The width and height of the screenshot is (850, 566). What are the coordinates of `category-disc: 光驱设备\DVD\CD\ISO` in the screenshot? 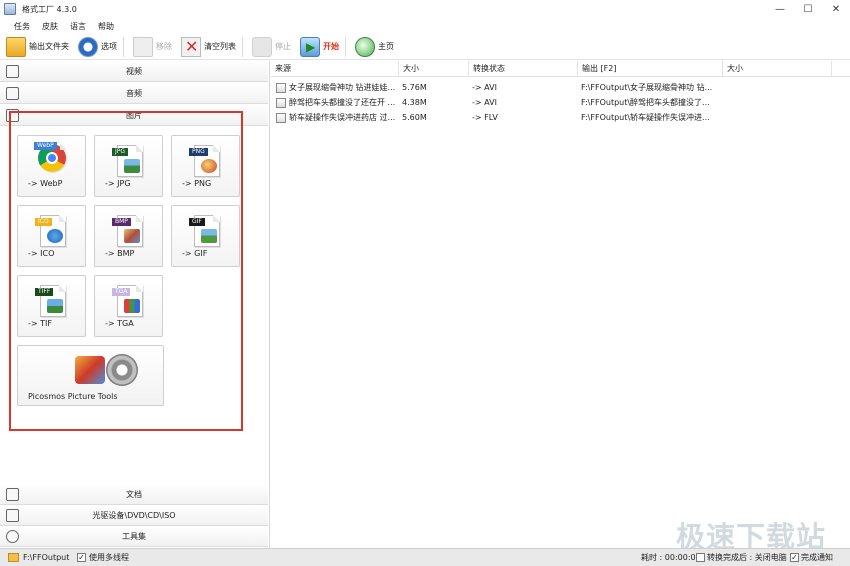 It's located at (134, 515).